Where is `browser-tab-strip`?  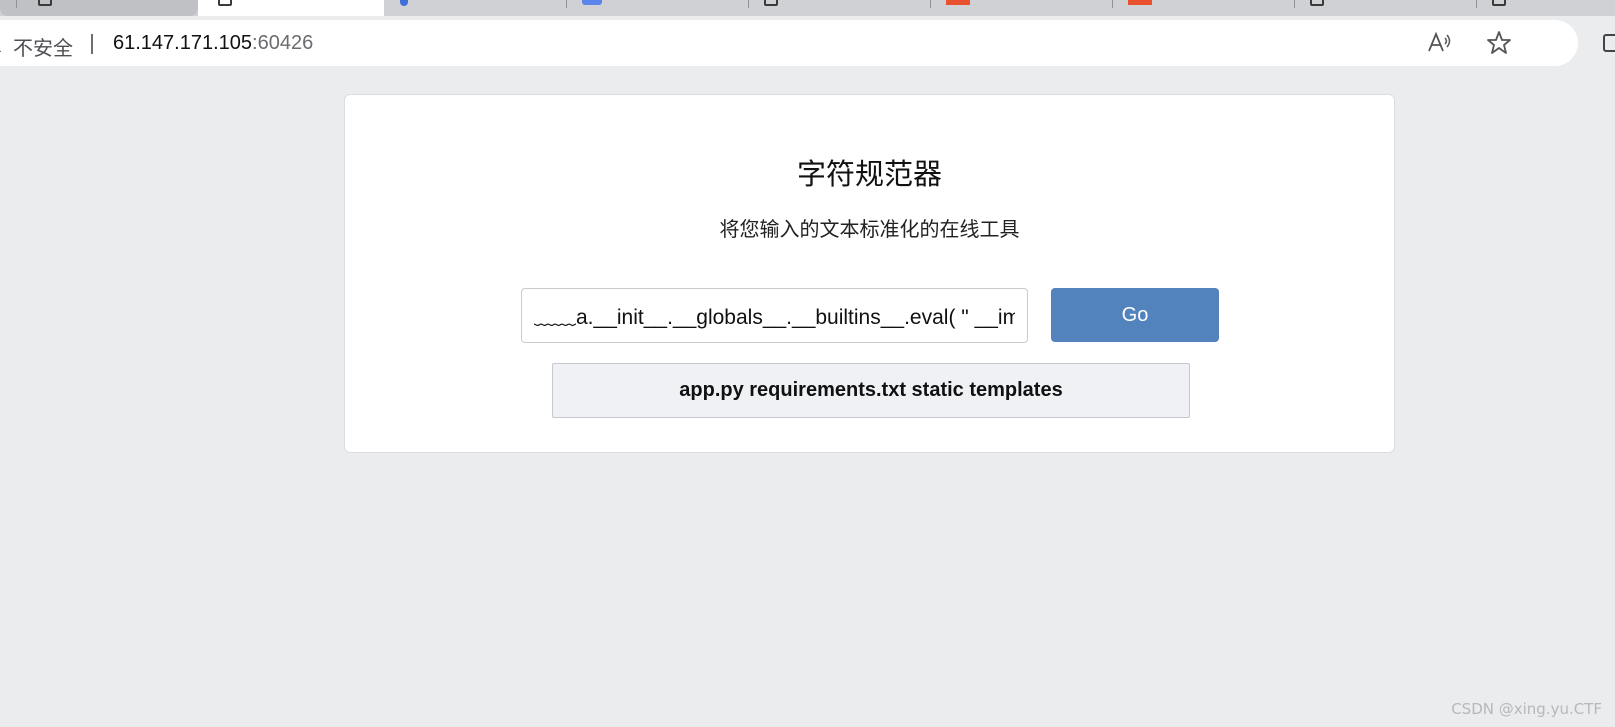
browser-tab-strip is located at coordinates (807, 8).